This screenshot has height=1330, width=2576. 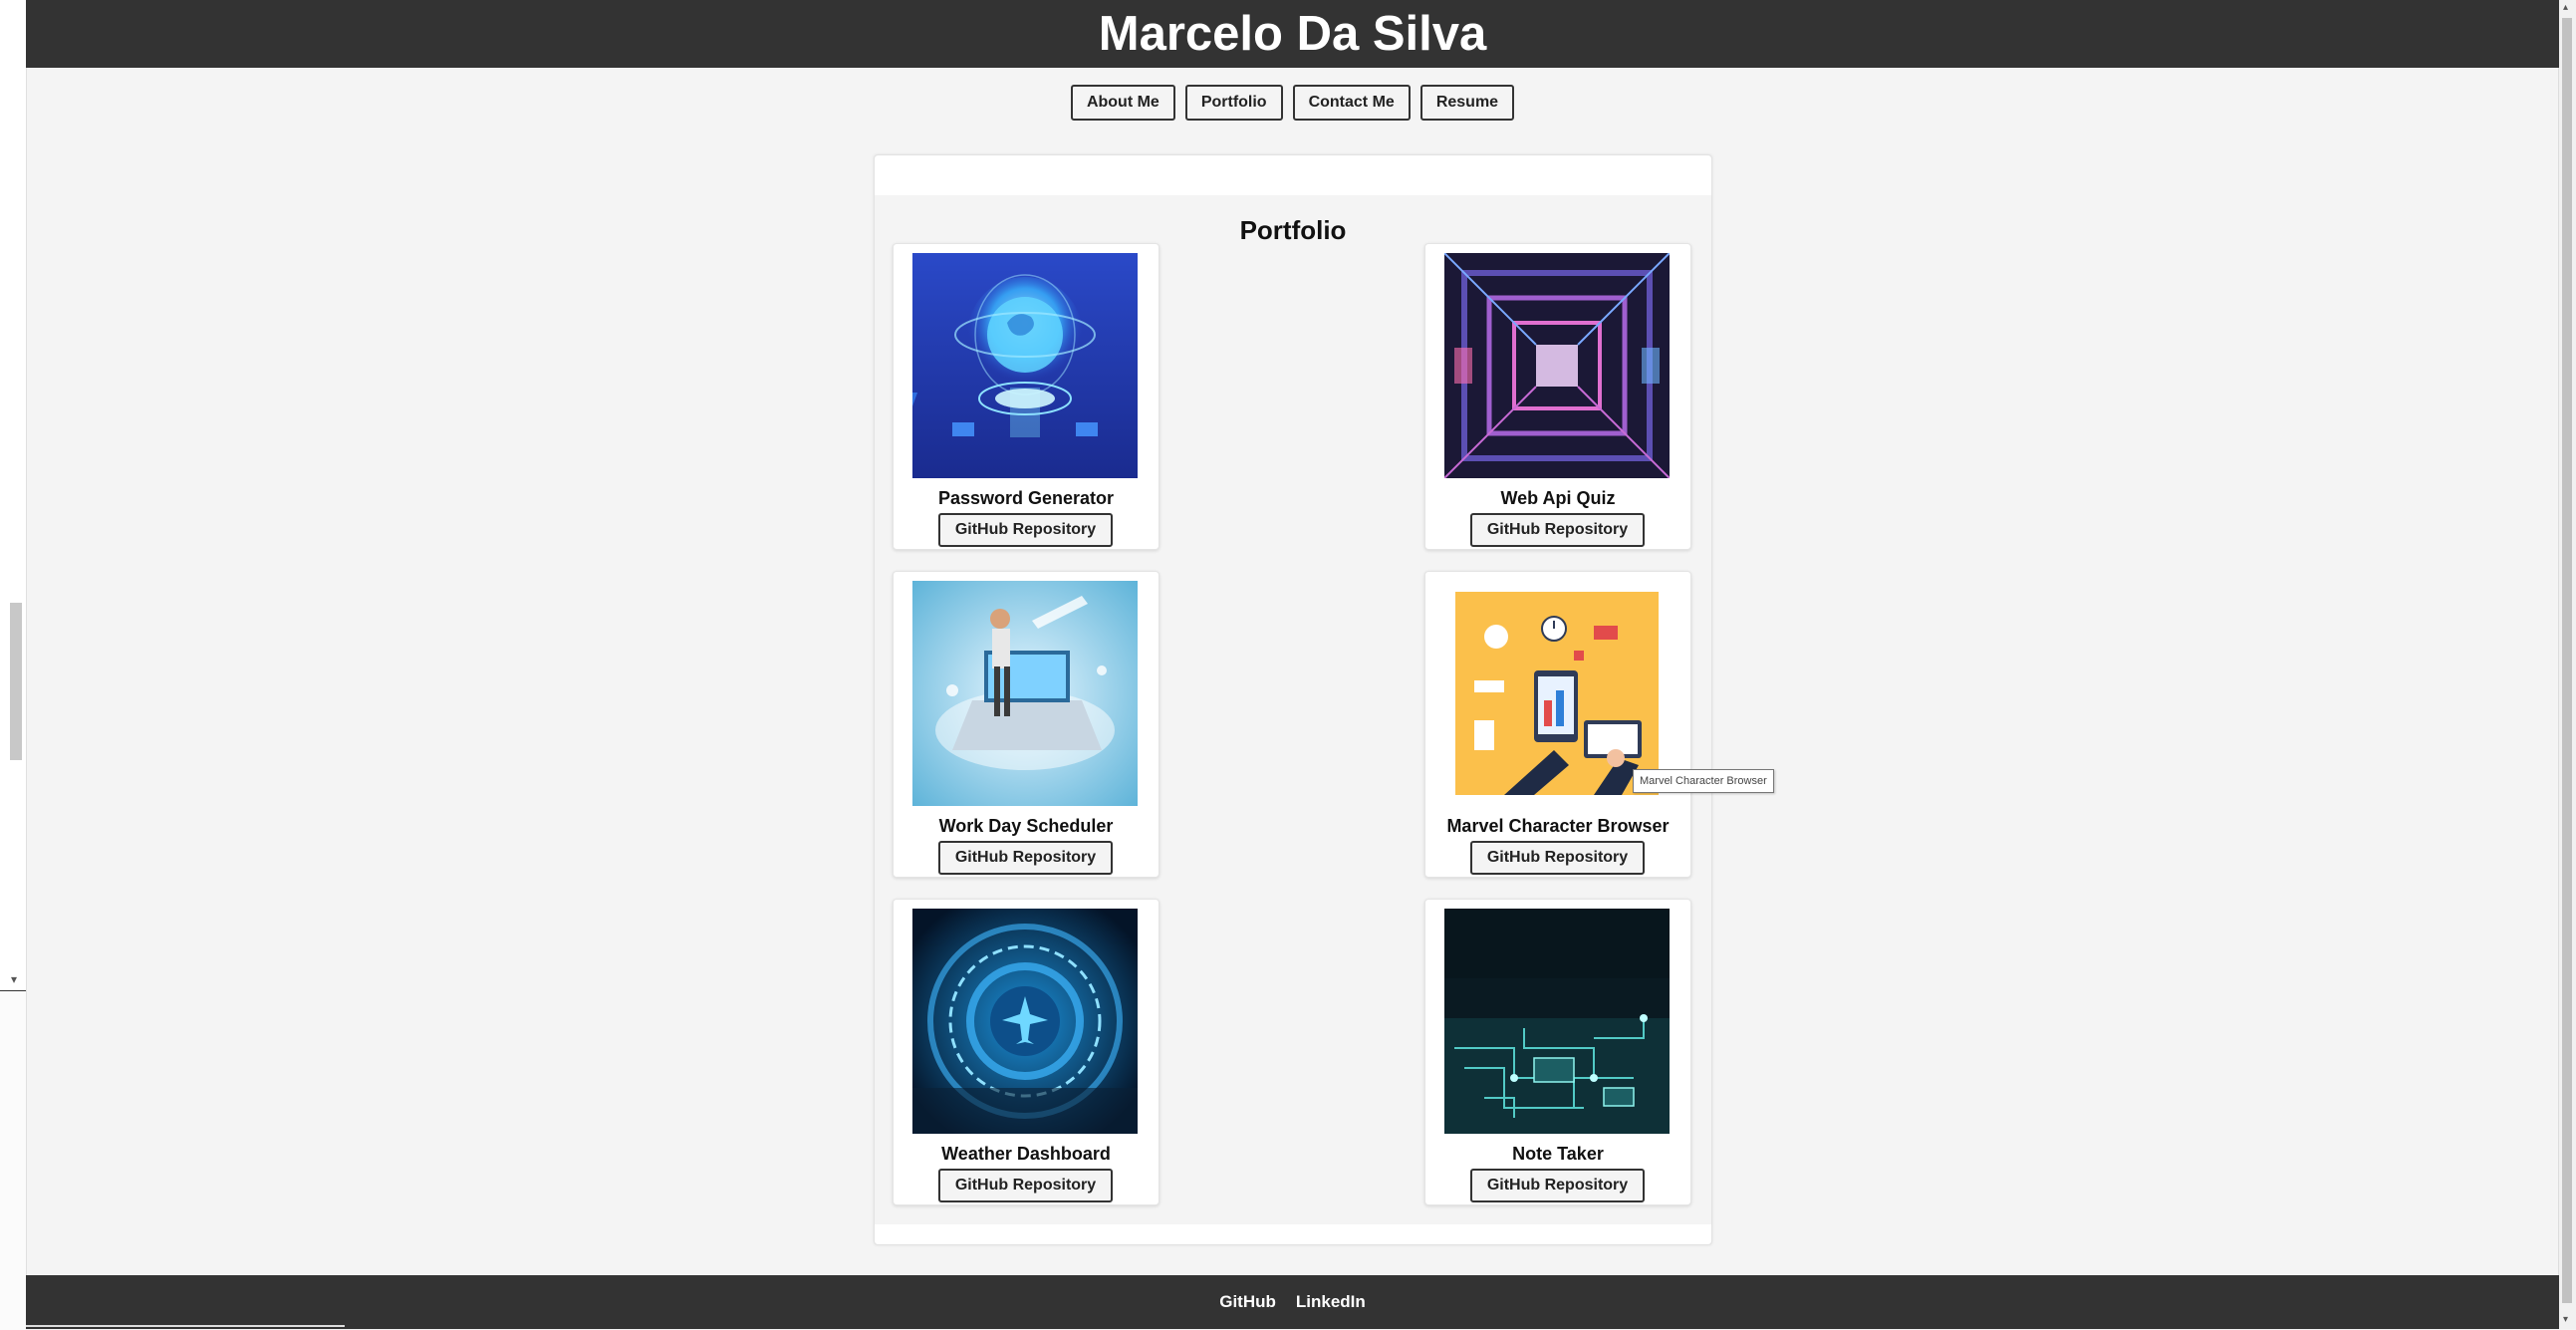 What do you see at coordinates (1293, 175) in the screenshot?
I see `section-top-strip` at bounding box center [1293, 175].